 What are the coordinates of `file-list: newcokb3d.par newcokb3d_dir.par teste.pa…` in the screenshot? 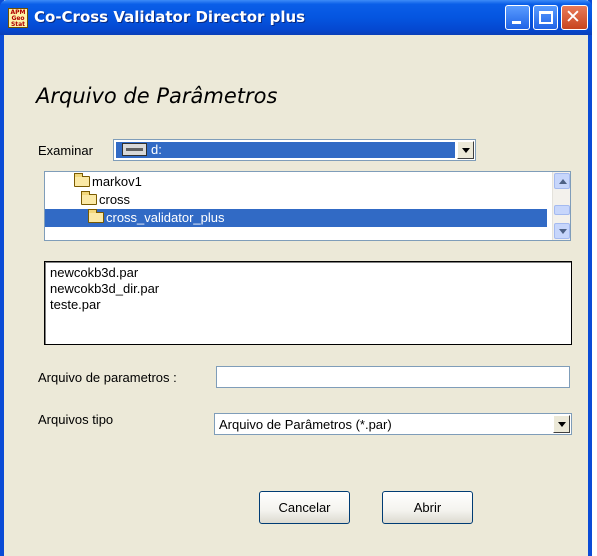 It's located at (308, 303).